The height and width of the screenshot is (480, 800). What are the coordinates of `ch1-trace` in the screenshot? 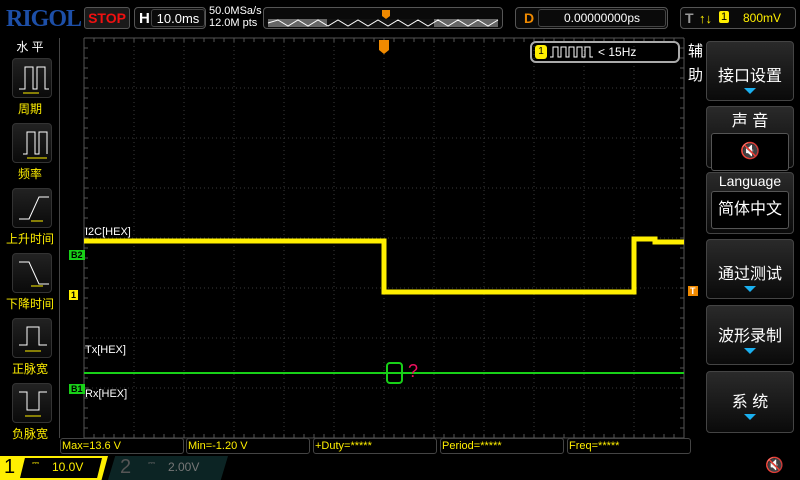 It's located at (384, 265).